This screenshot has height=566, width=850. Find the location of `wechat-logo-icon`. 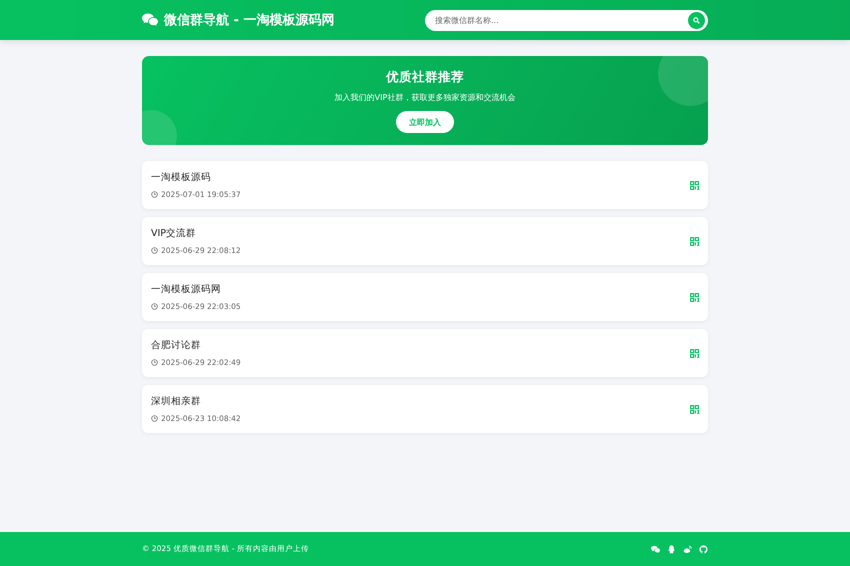

wechat-logo-icon is located at coordinates (150, 20).